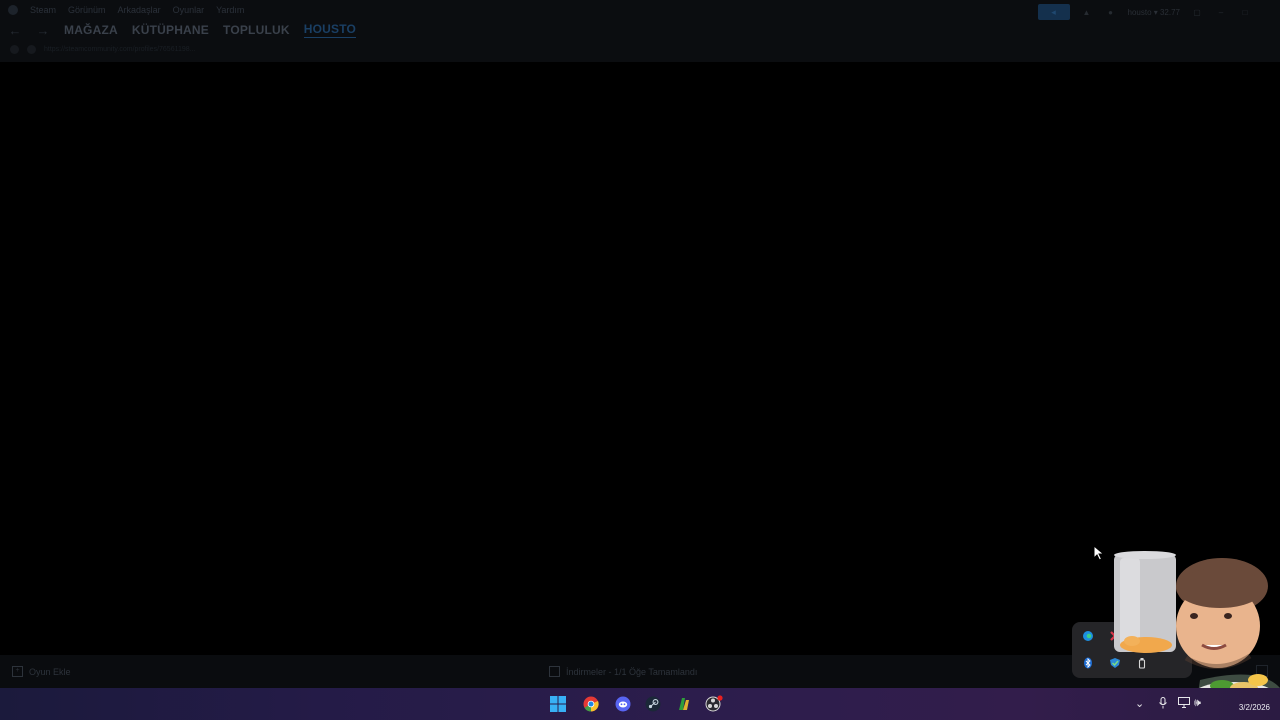 The image size is (1280, 720). I want to click on tab-store: MAĞAZA, so click(91, 30).